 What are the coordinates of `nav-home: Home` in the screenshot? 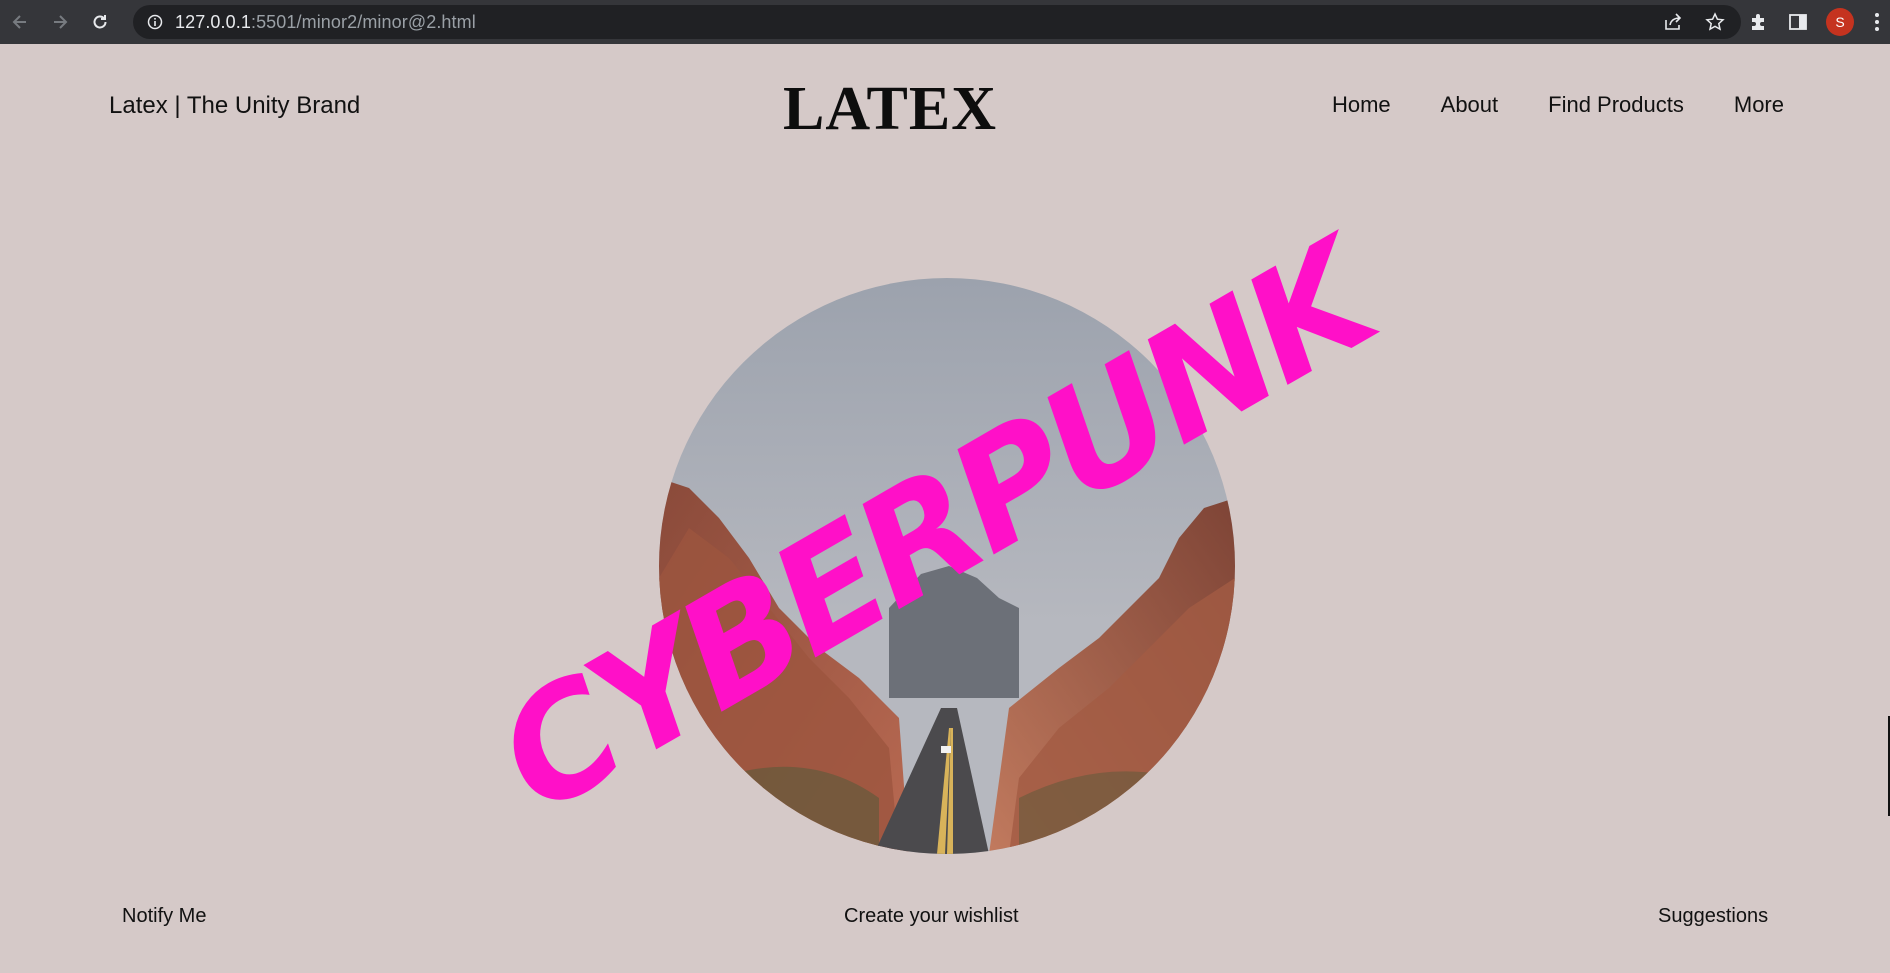 It's located at (1361, 105).